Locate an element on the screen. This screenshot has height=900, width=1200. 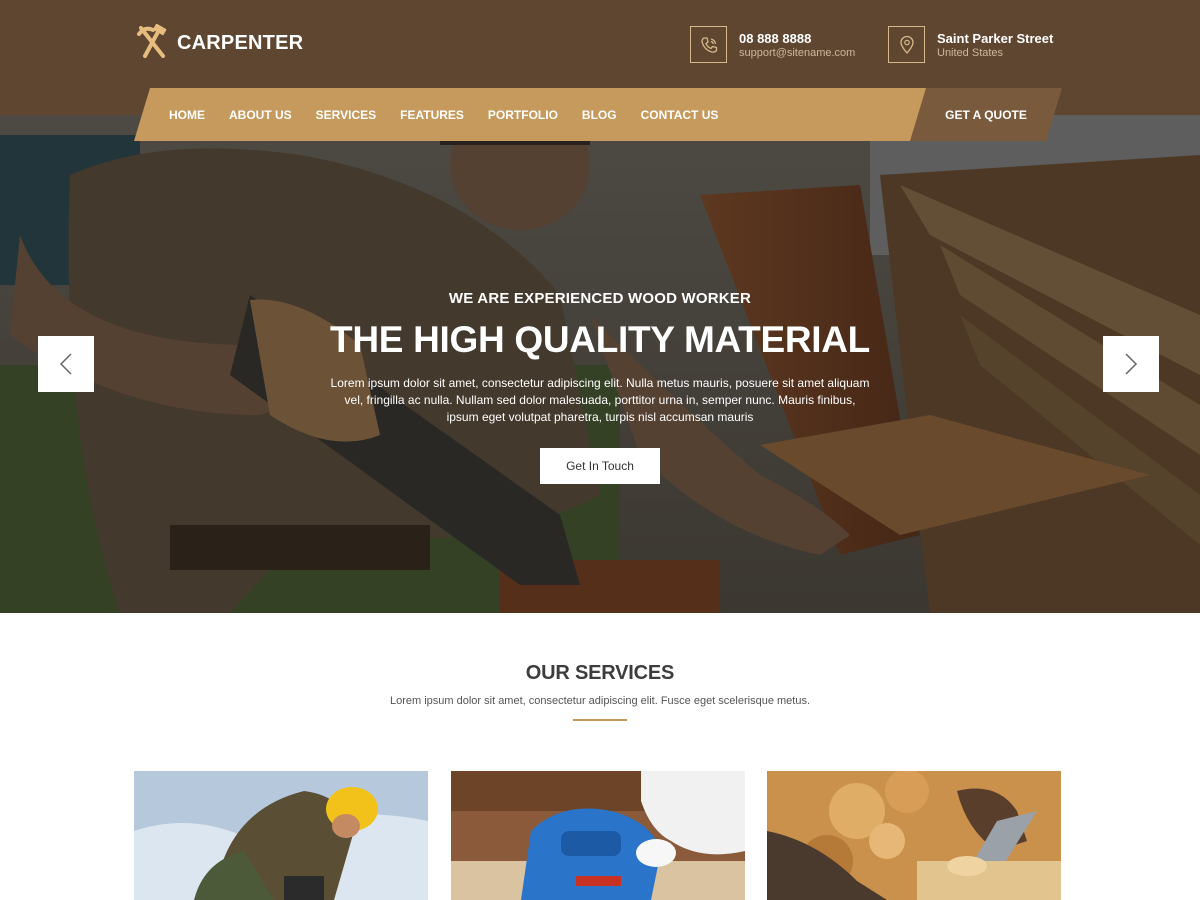
chevron-right-icon is located at coordinates (1131, 364).